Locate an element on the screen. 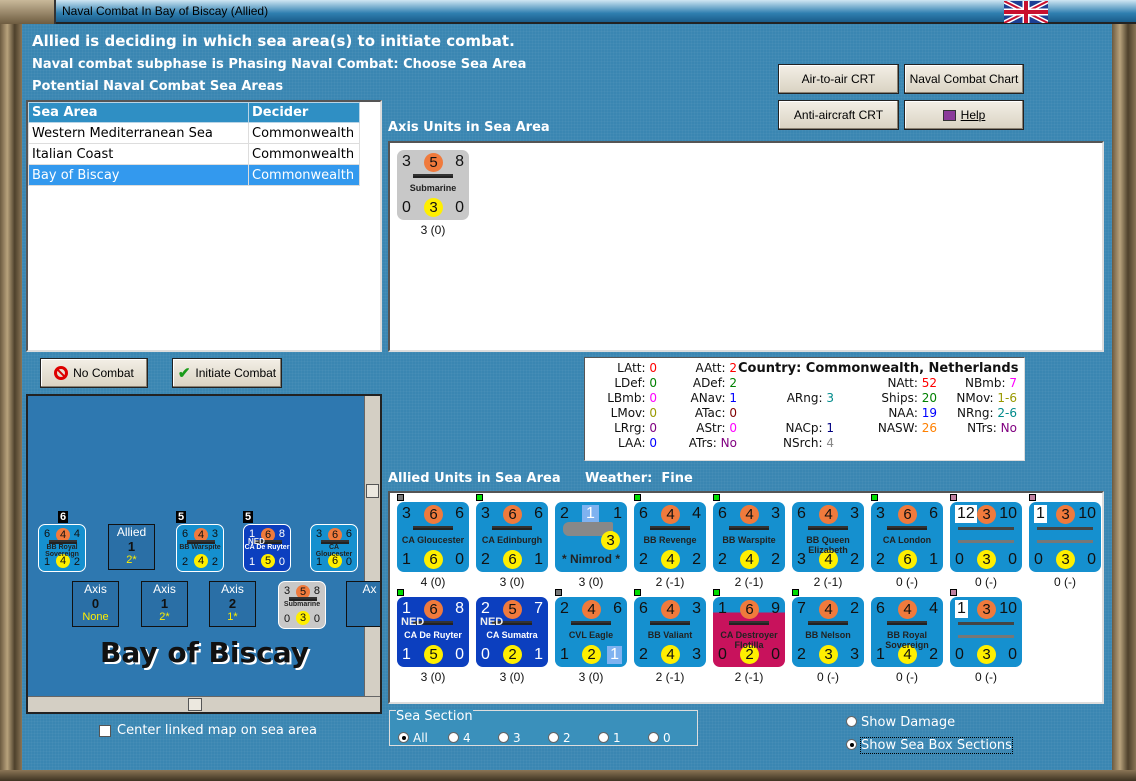 Image resolution: width=1136 pixels, height=781 pixels. initiate-combat-button: ✔ Initiate Combat is located at coordinates (227, 373).